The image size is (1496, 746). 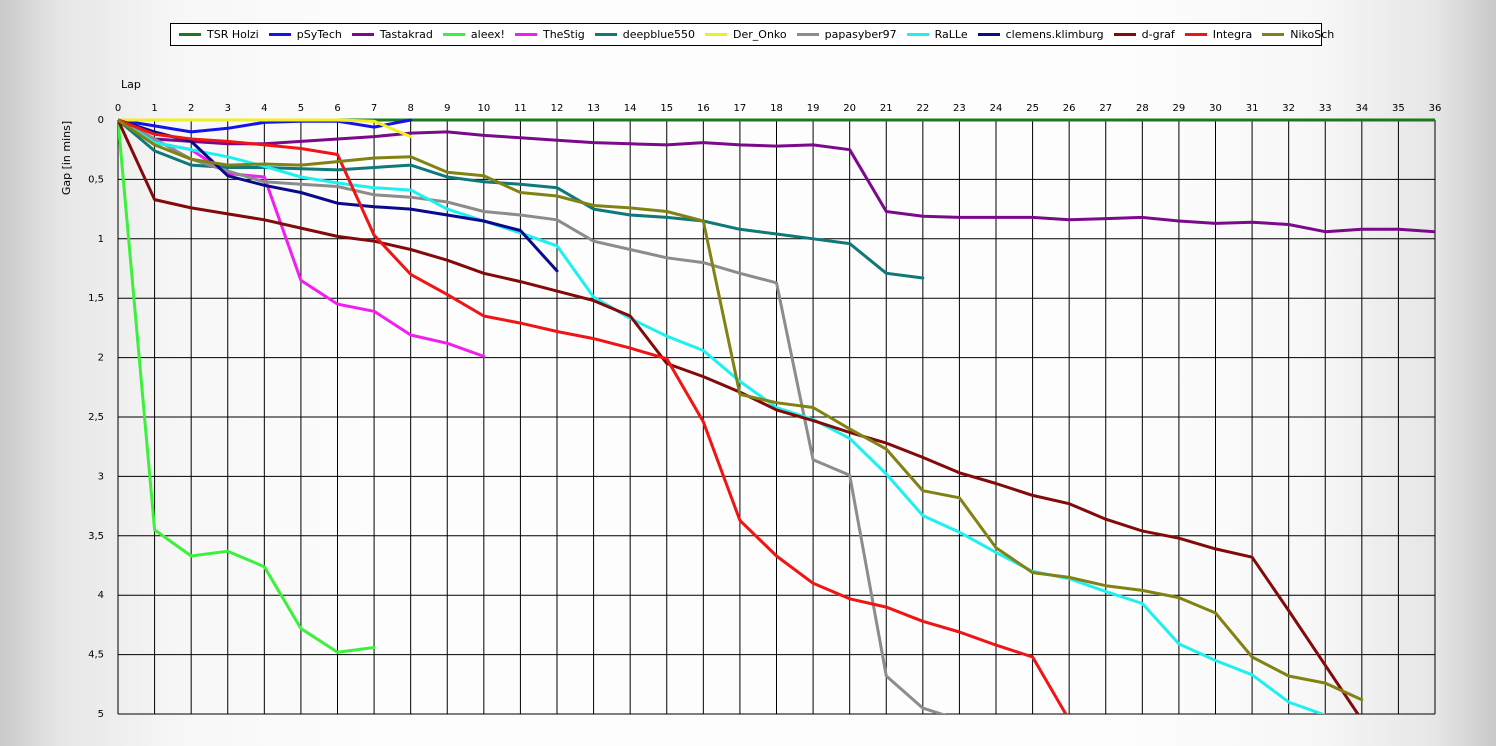 I want to click on y-tick-label: 0,5, so click(x=96, y=179).